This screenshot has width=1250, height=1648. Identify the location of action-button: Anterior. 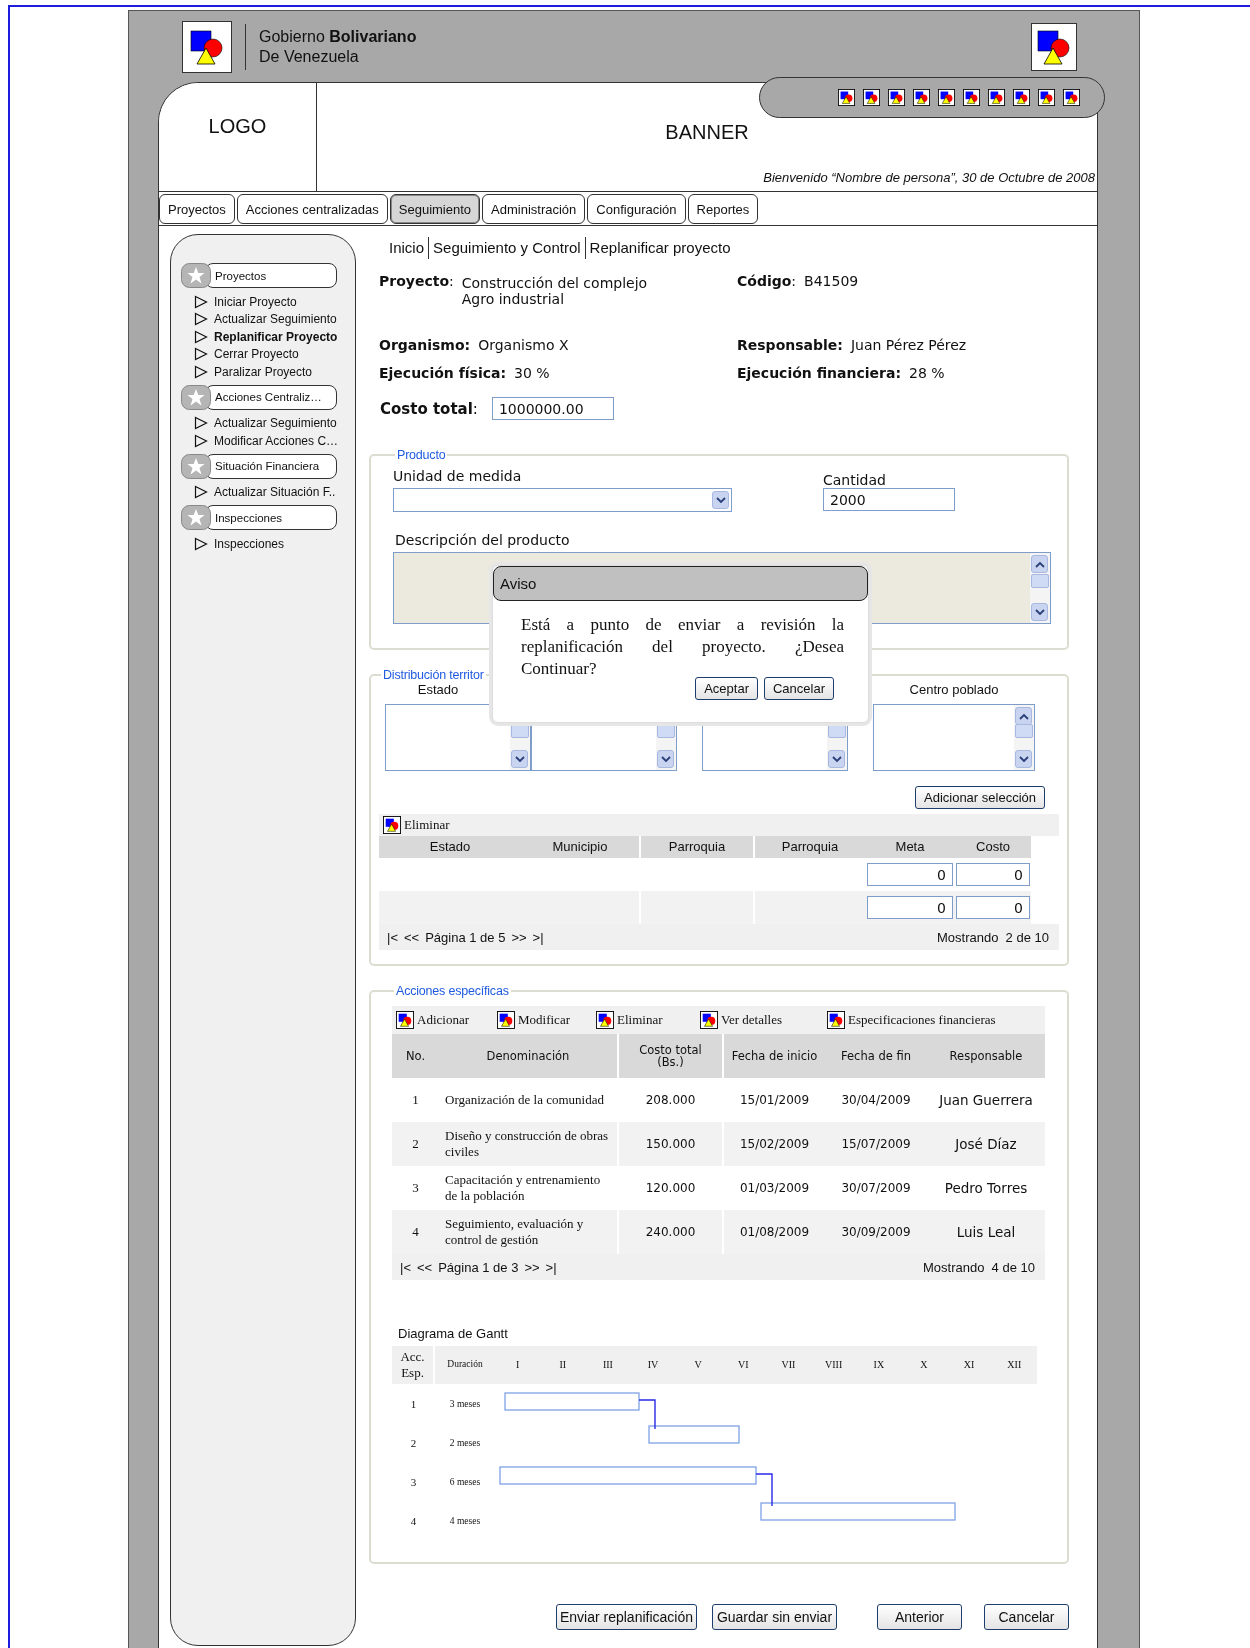
(919, 1617).